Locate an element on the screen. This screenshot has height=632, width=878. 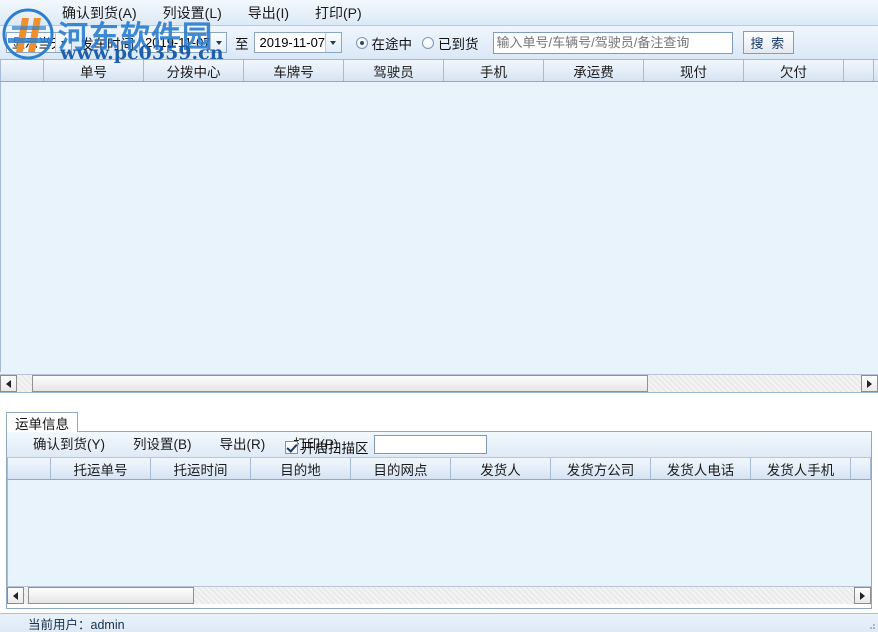
column-header-4: 驾驶员 is located at coordinates (394, 70).